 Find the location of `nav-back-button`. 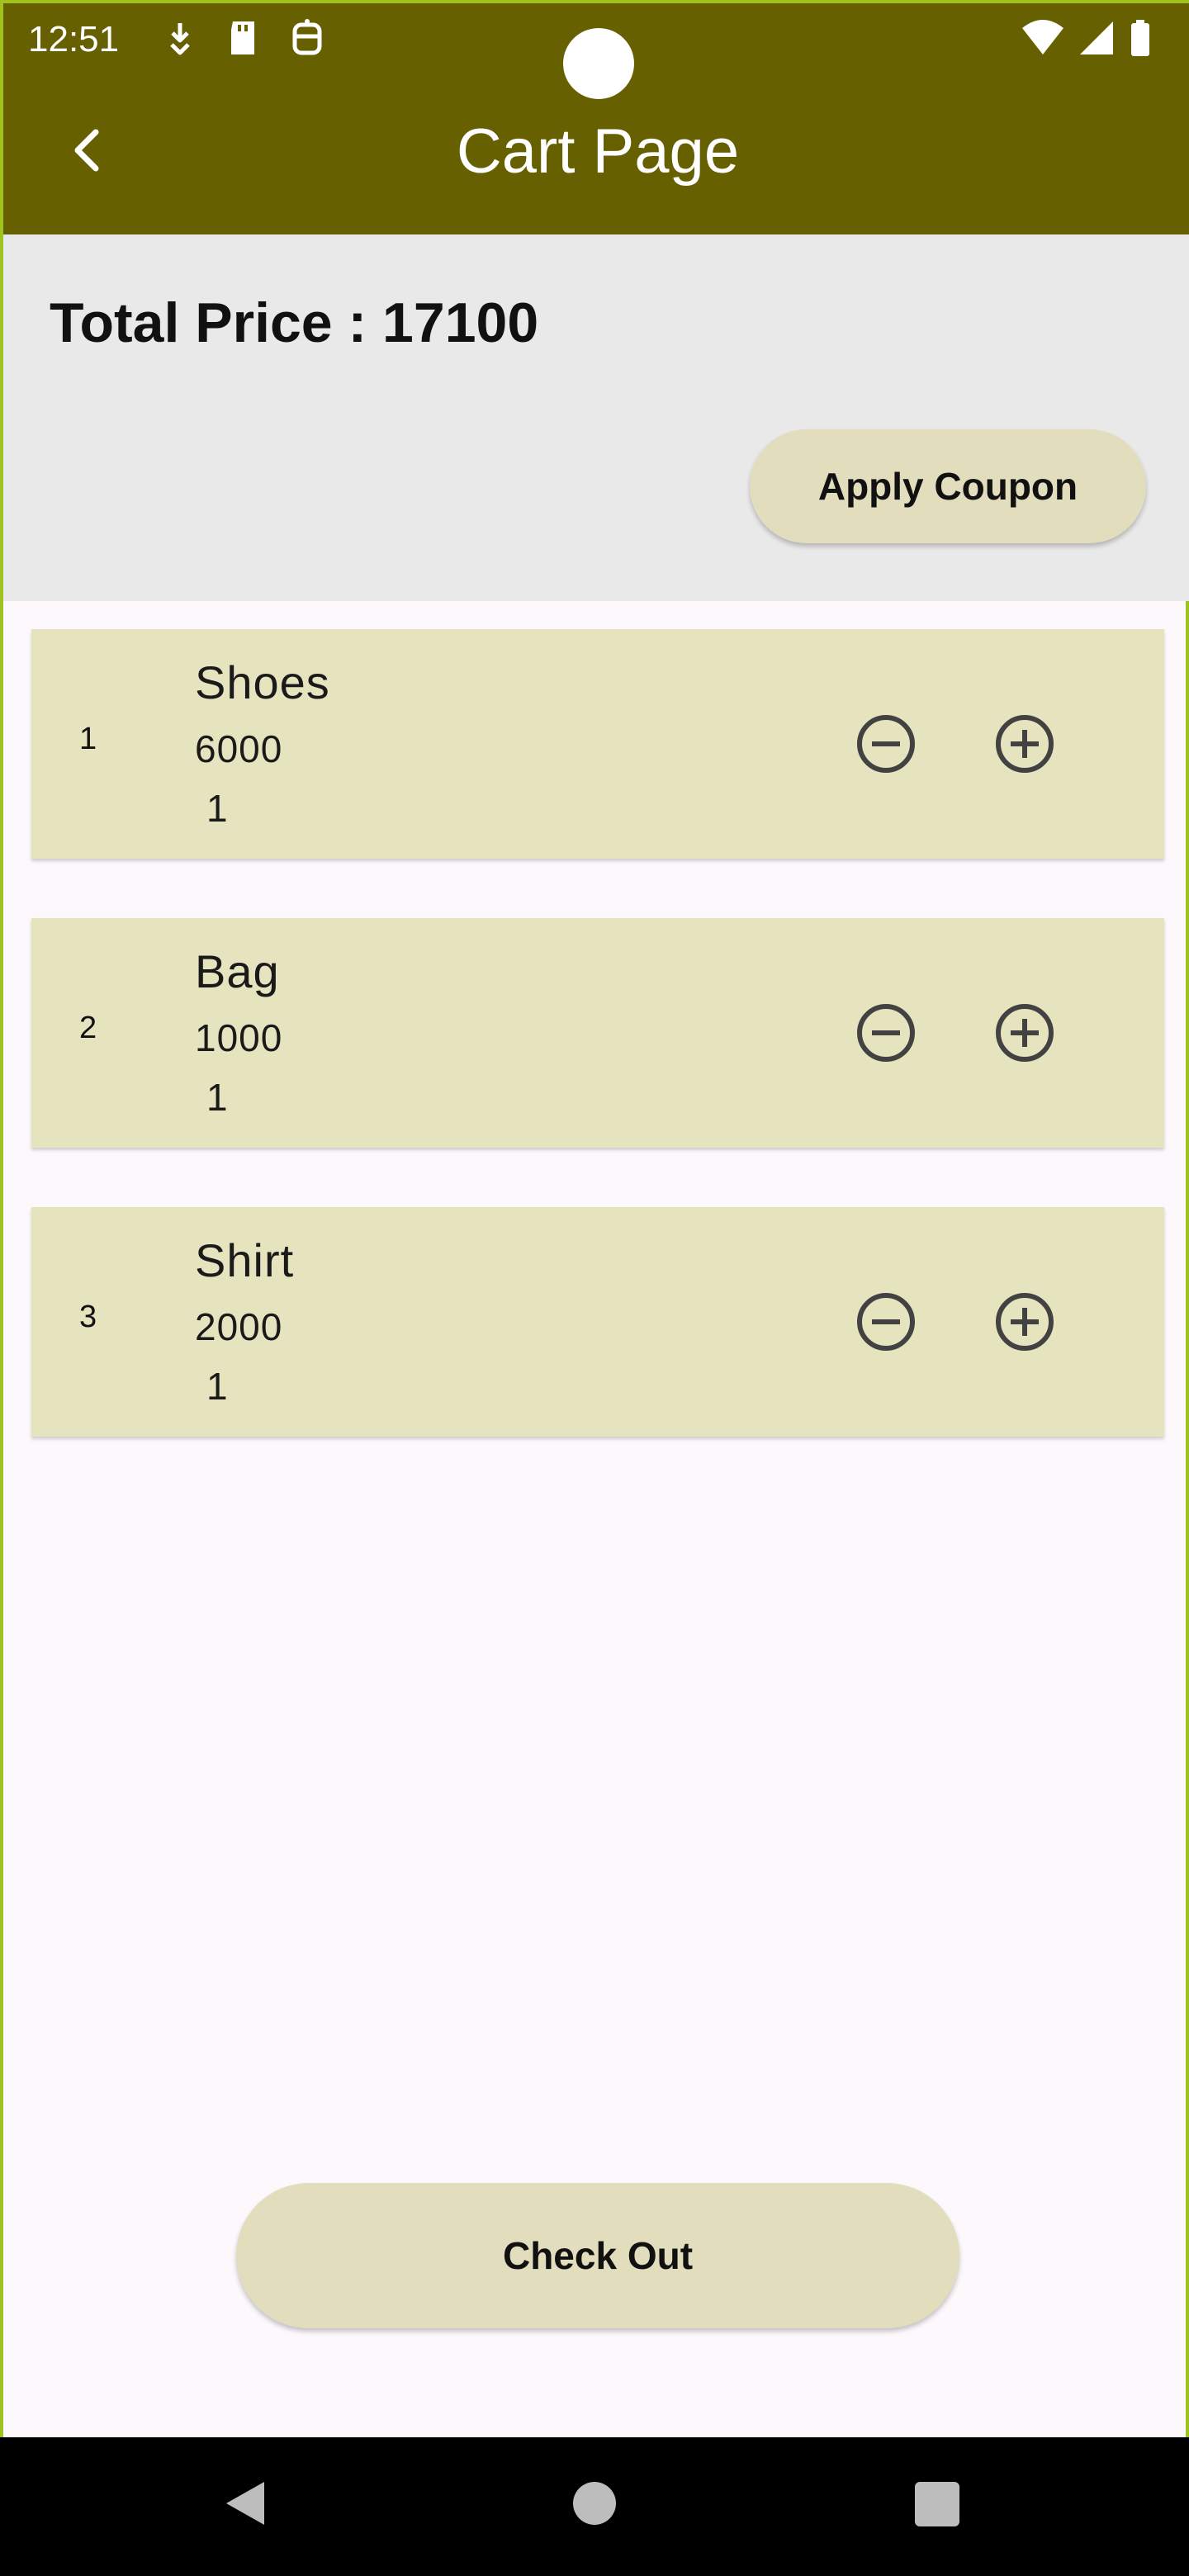

nav-back-button is located at coordinates (245, 2505).